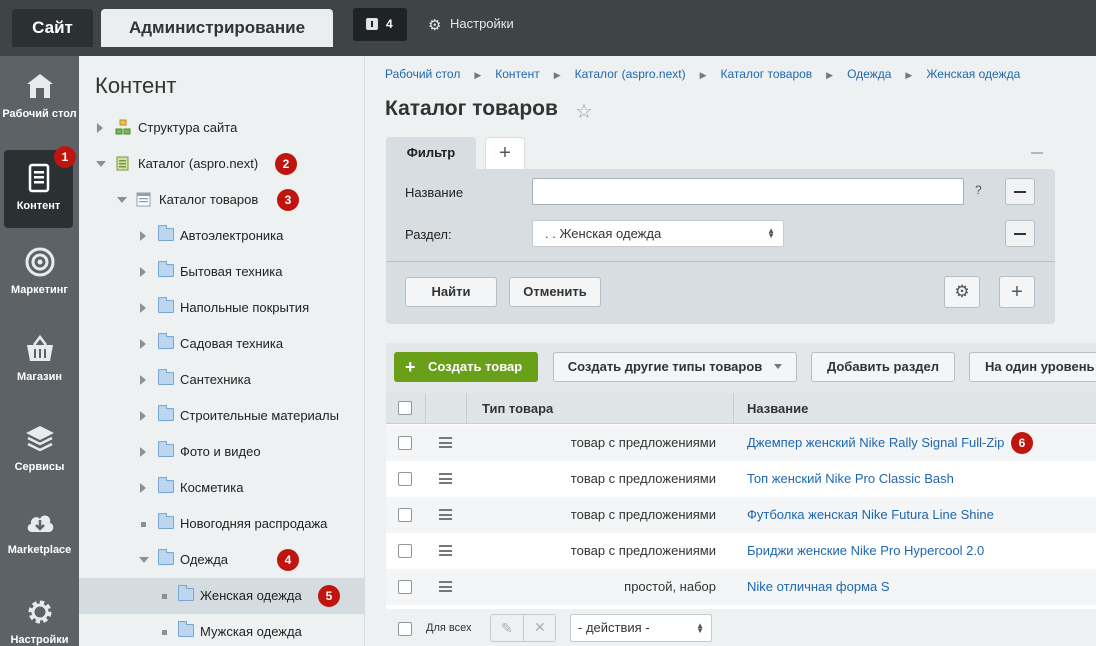  What do you see at coordinates (428, 234) in the screenshot?
I see `section-field-label: Раздел:` at bounding box center [428, 234].